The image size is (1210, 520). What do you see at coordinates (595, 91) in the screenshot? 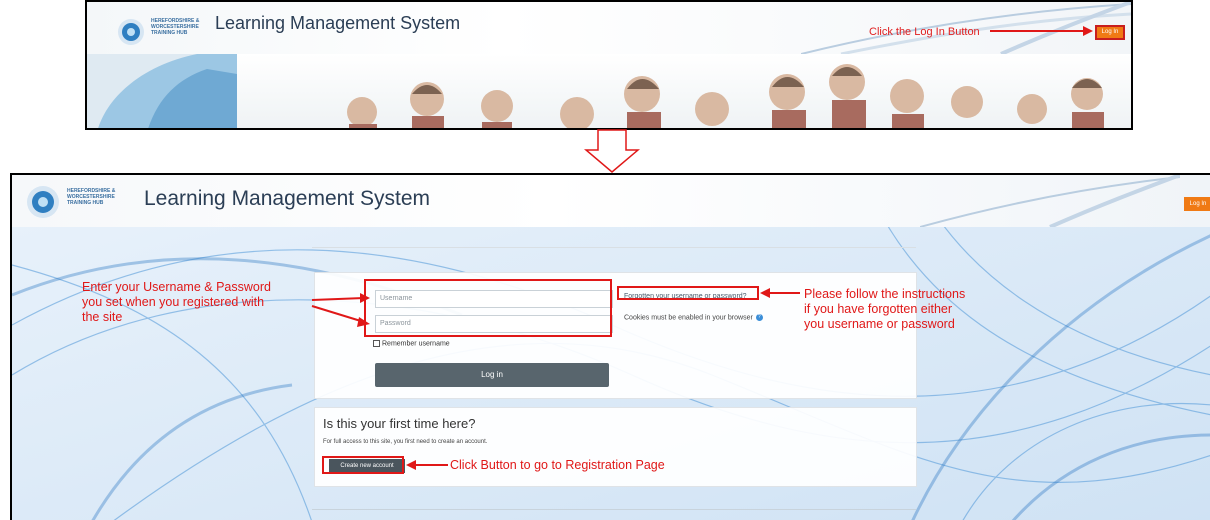
I see `people-silhouettes-image` at bounding box center [595, 91].